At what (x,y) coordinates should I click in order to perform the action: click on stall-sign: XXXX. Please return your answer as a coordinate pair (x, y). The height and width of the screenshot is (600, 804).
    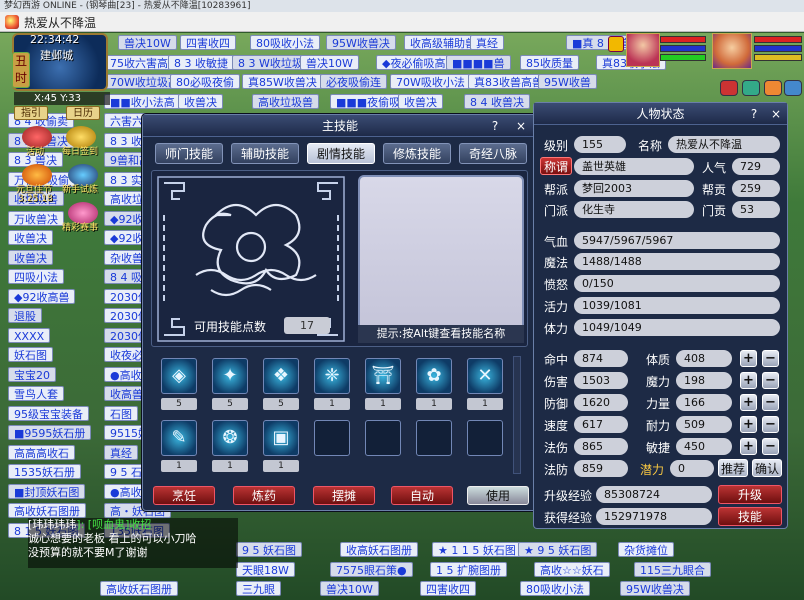
    Looking at the image, I should click on (29, 335).